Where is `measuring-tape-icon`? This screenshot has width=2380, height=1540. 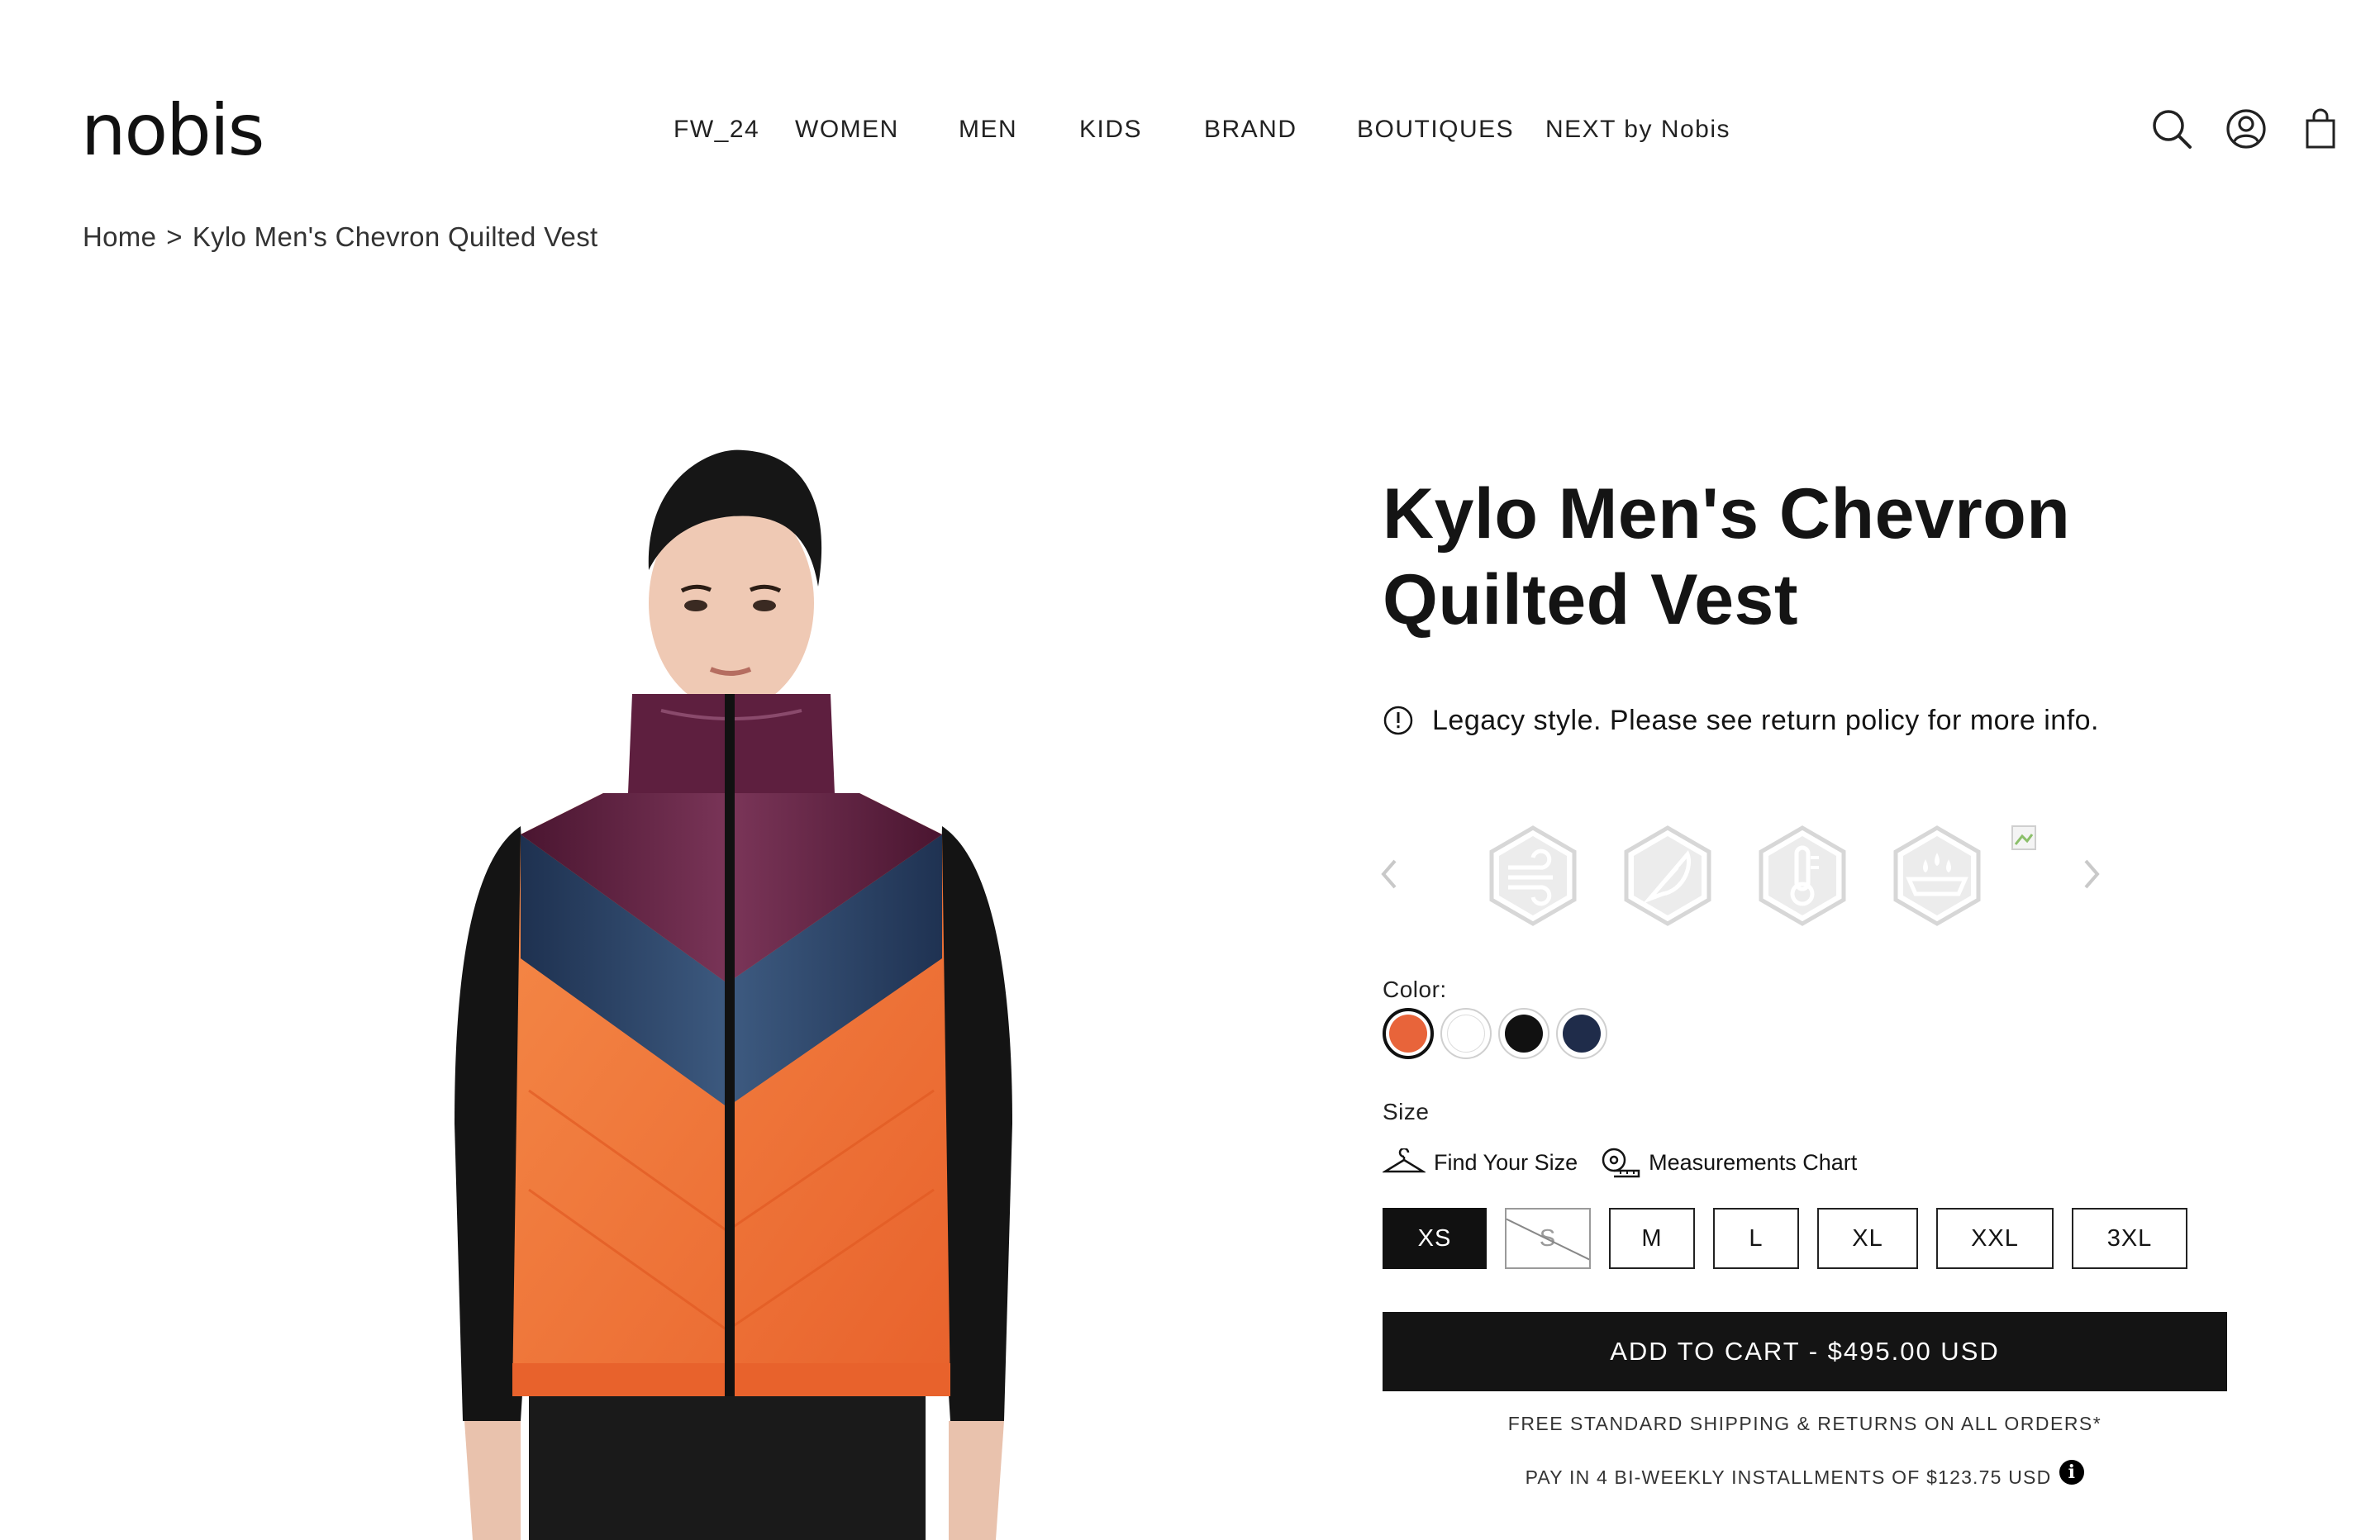
measuring-tape-icon is located at coordinates (1621, 1163).